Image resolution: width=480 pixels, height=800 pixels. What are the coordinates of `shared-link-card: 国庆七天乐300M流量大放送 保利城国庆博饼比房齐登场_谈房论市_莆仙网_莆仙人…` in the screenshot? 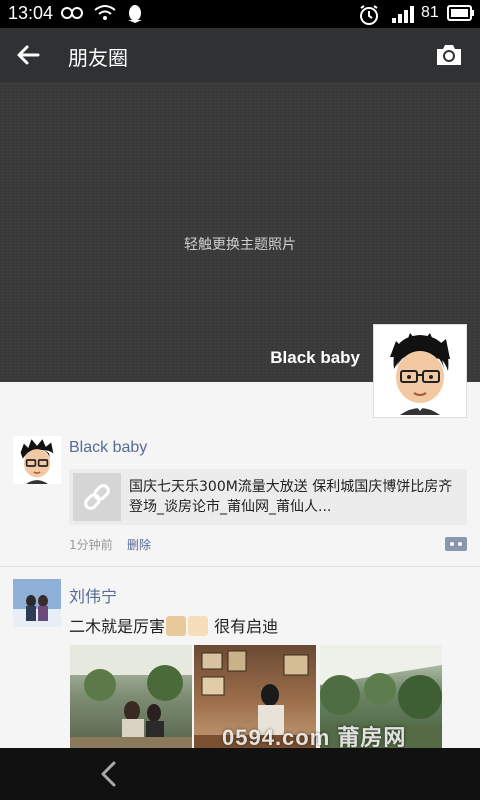 It's located at (268, 497).